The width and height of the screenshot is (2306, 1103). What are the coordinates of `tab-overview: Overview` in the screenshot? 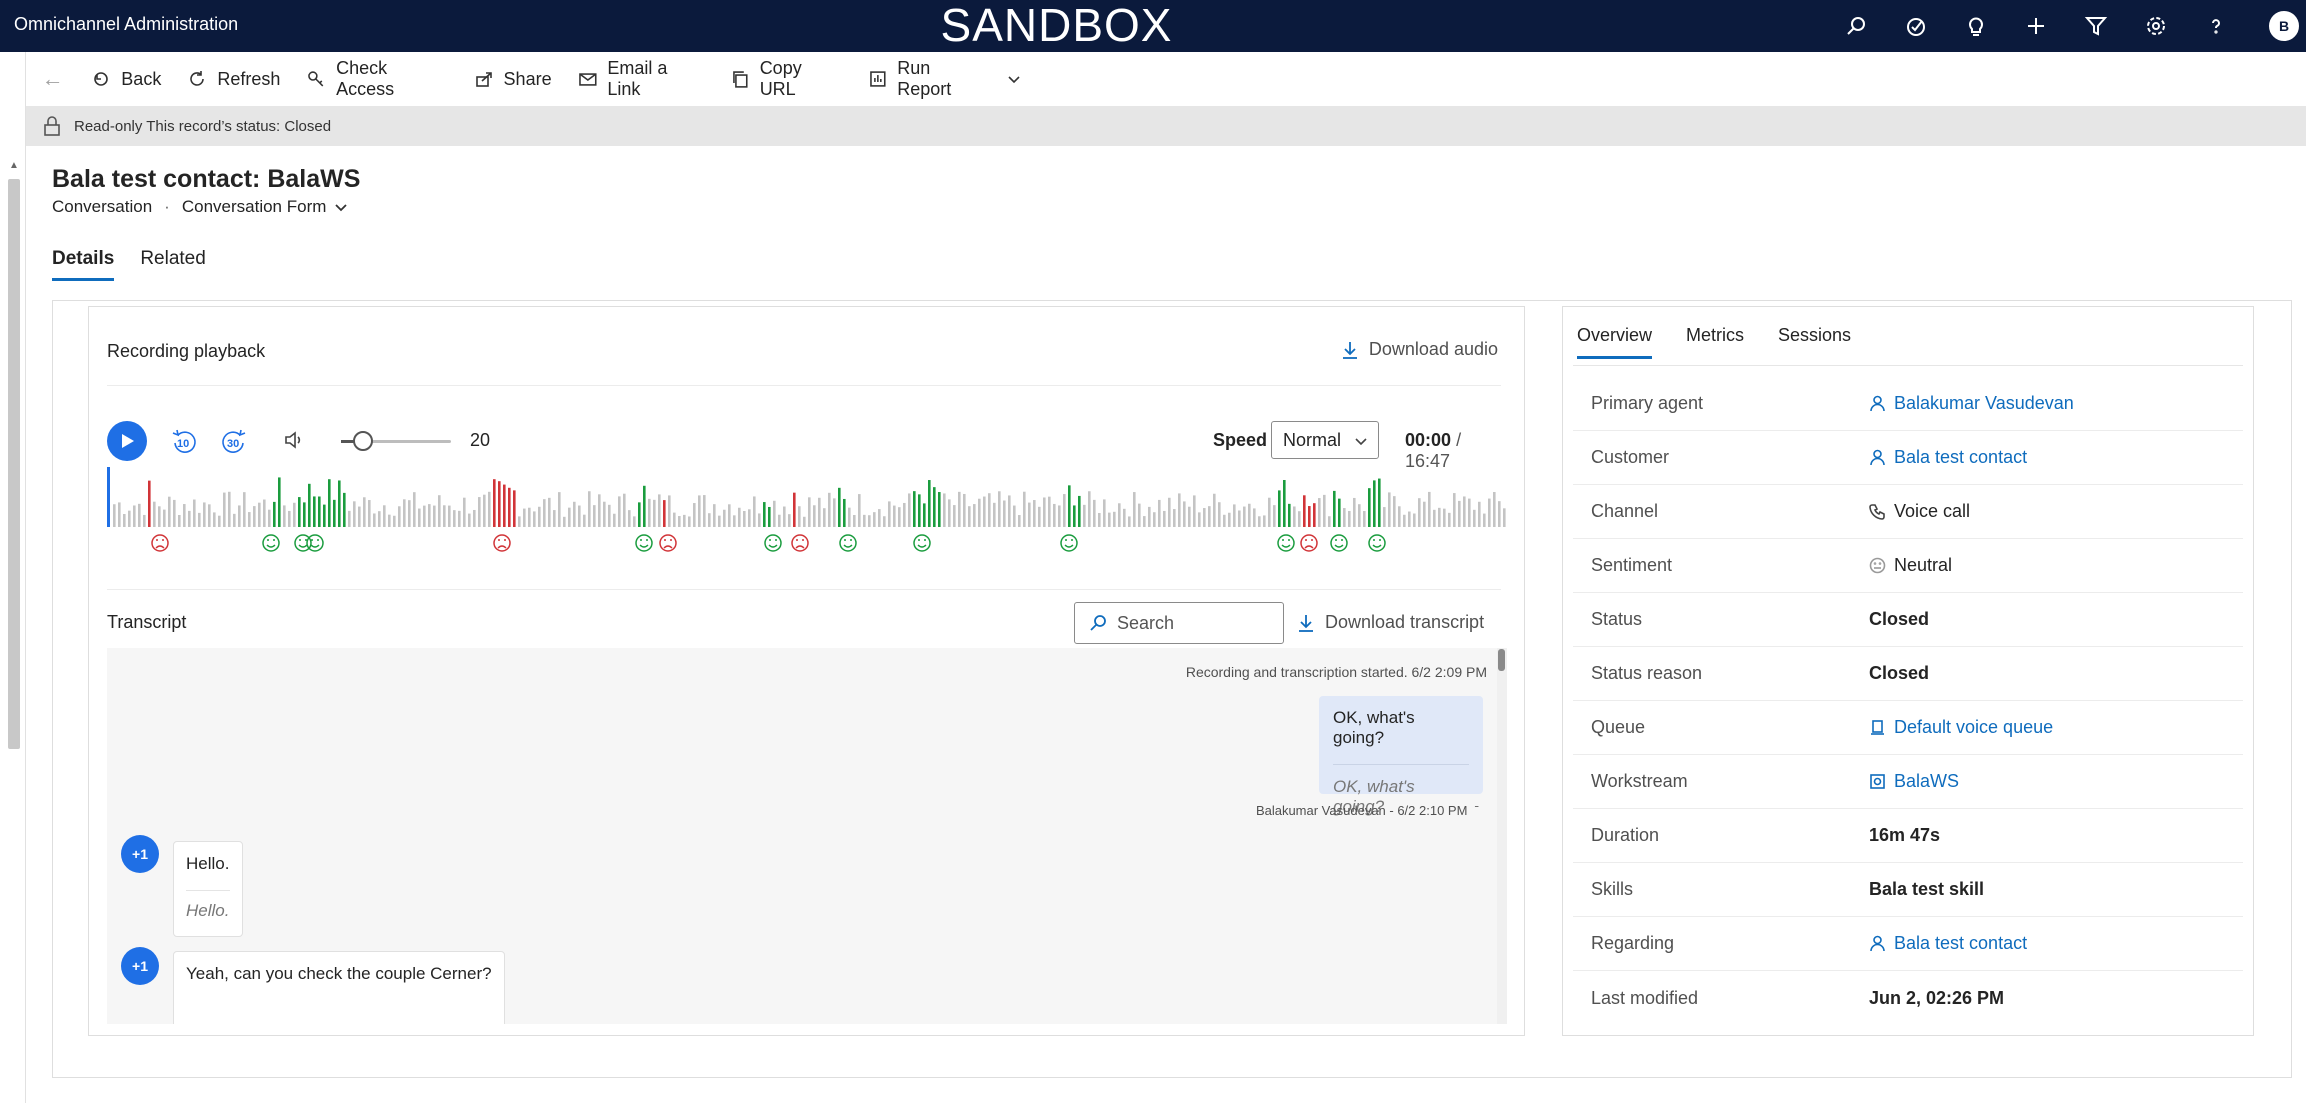 It's located at (1615, 342).